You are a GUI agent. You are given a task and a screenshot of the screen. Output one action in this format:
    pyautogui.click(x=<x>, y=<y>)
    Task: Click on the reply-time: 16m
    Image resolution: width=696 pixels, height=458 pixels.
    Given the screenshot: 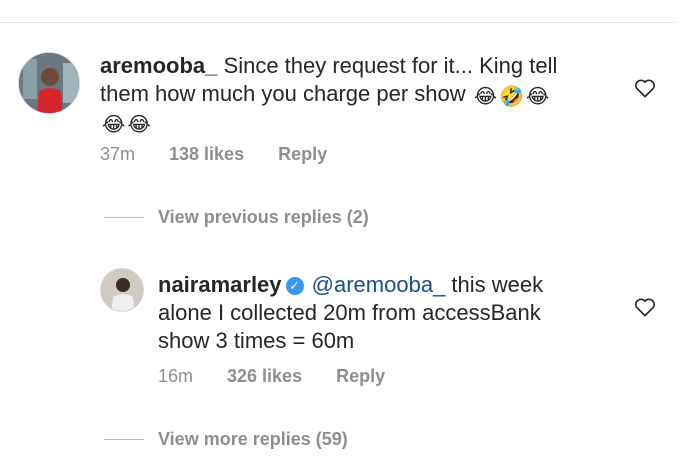 What is the action you would take?
    pyautogui.click(x=176, y=376)
    